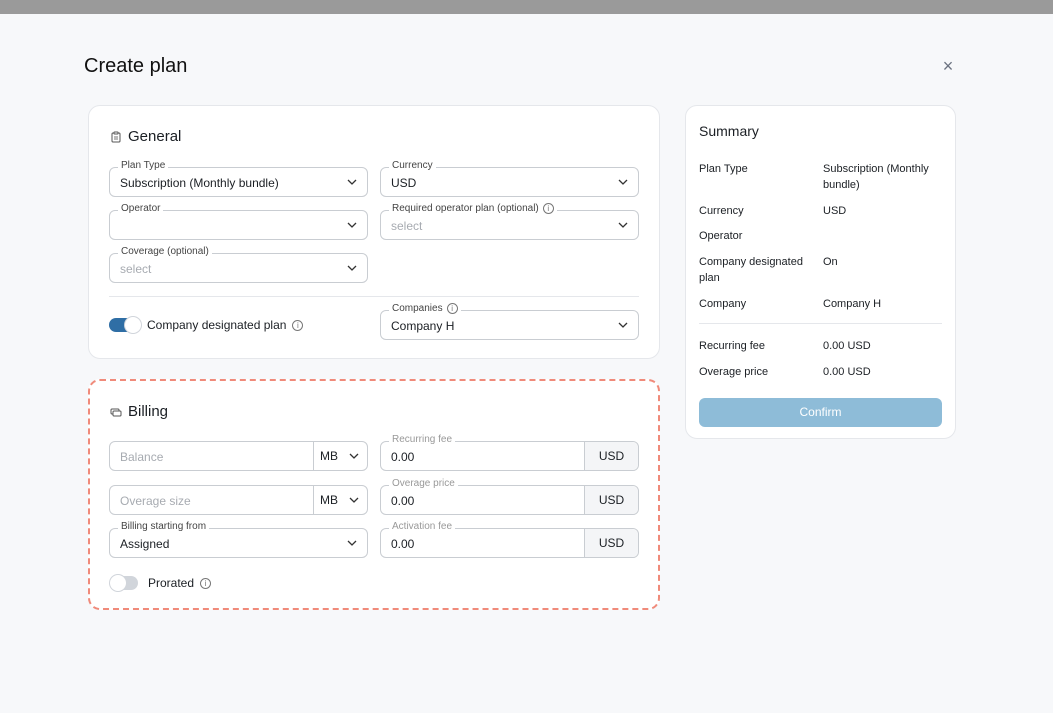 This screenshot has height=713, width=1053. What do you see at coordinates (465, 208) in the screenshot?
I see `required-operator-plan-label-text: Required operator plan (optional)` at bounding box center [465, 208].